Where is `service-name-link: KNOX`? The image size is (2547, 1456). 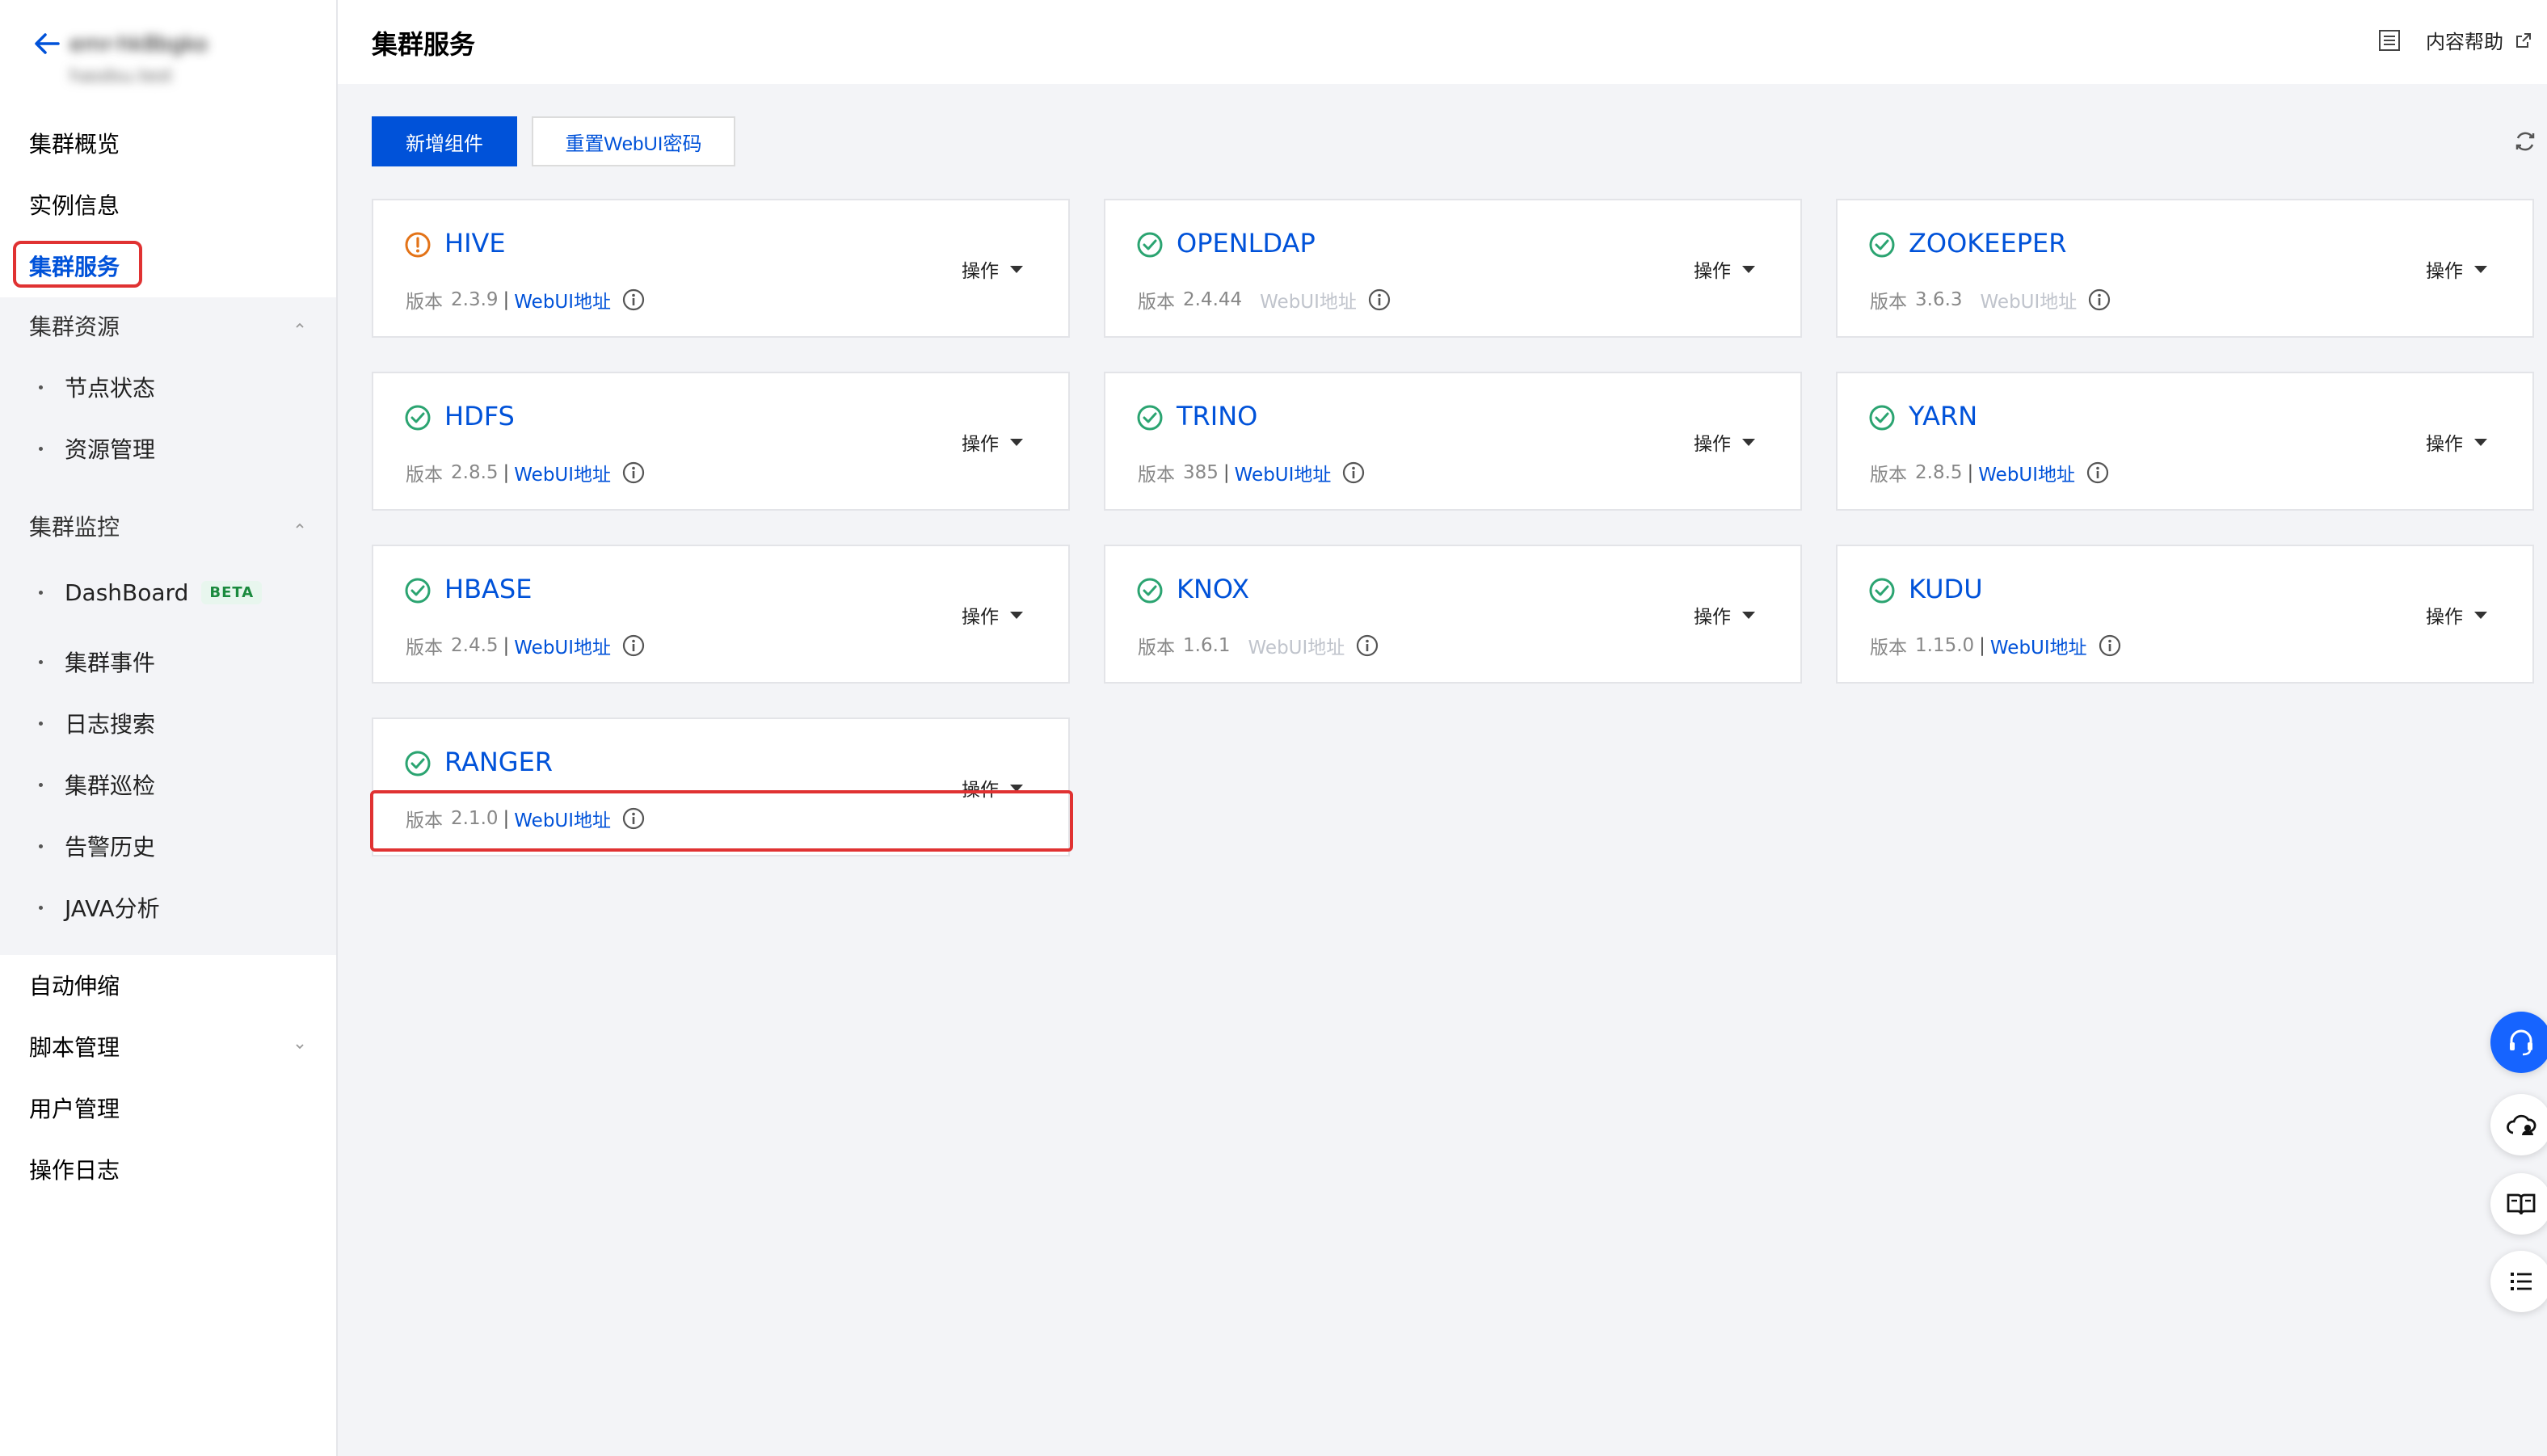
service-name-link: KNOX is located at coordinates (1213, 589).